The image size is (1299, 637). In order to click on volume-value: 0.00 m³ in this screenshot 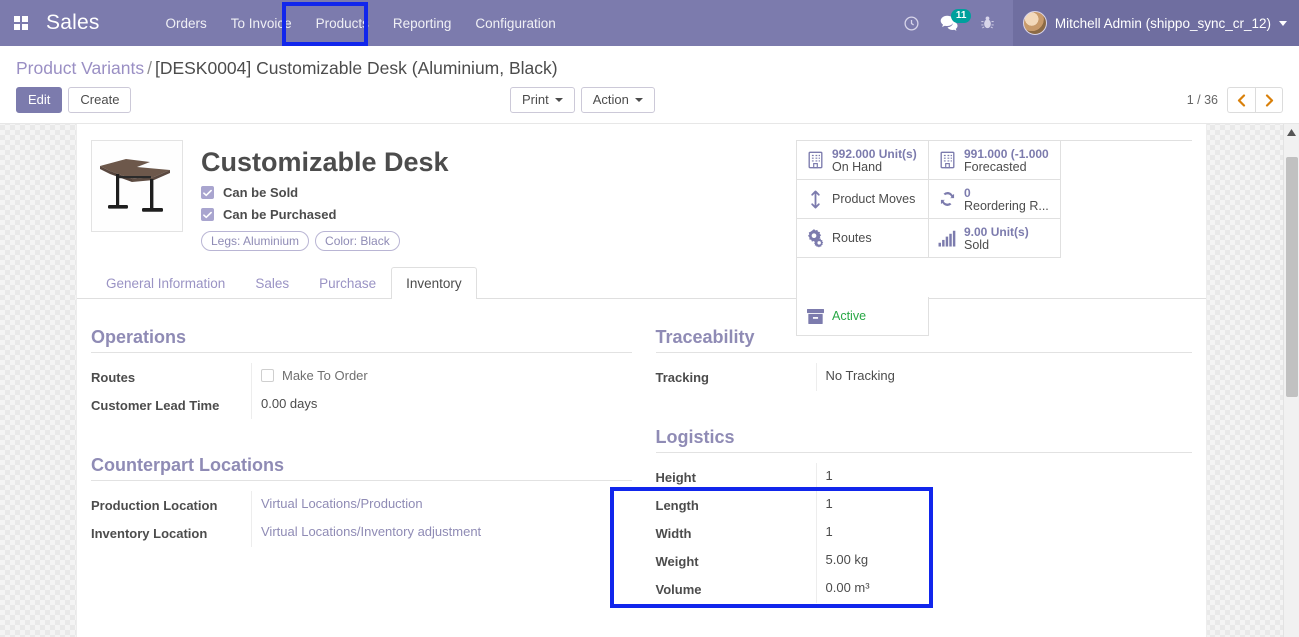, I will do `click(1004, 589)`.